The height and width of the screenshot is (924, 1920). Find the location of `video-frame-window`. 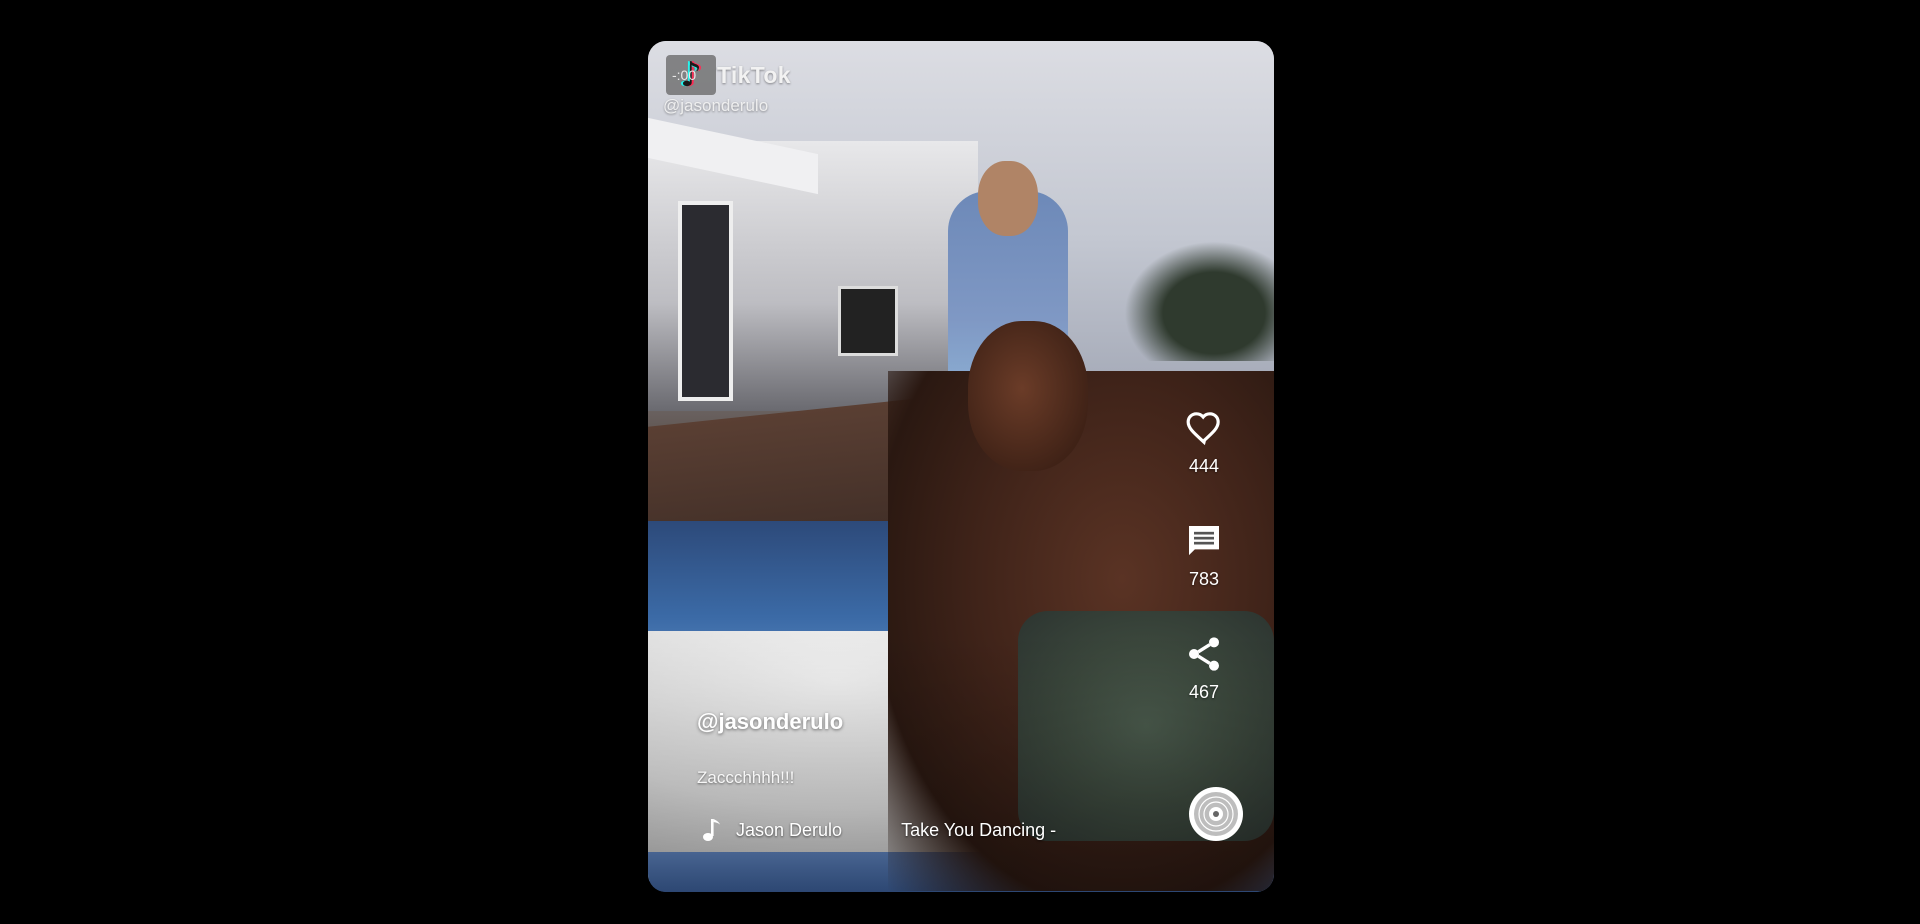

video-frame-window is located at coordinates (868, 321).